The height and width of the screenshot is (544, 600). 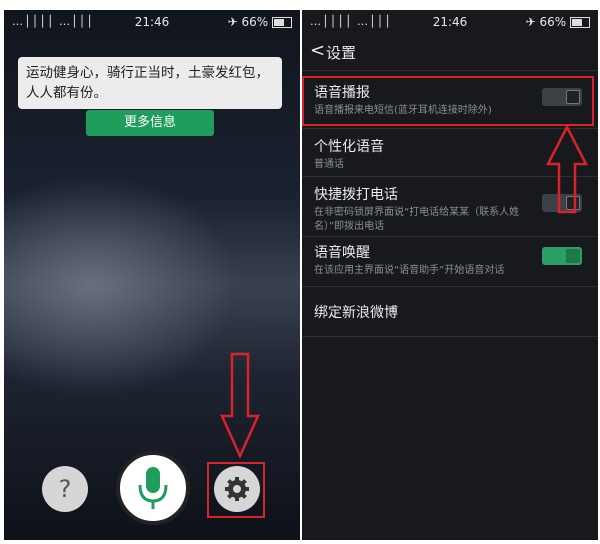 I want to click on up-arrow-annotation, so click(x=567, y=169).